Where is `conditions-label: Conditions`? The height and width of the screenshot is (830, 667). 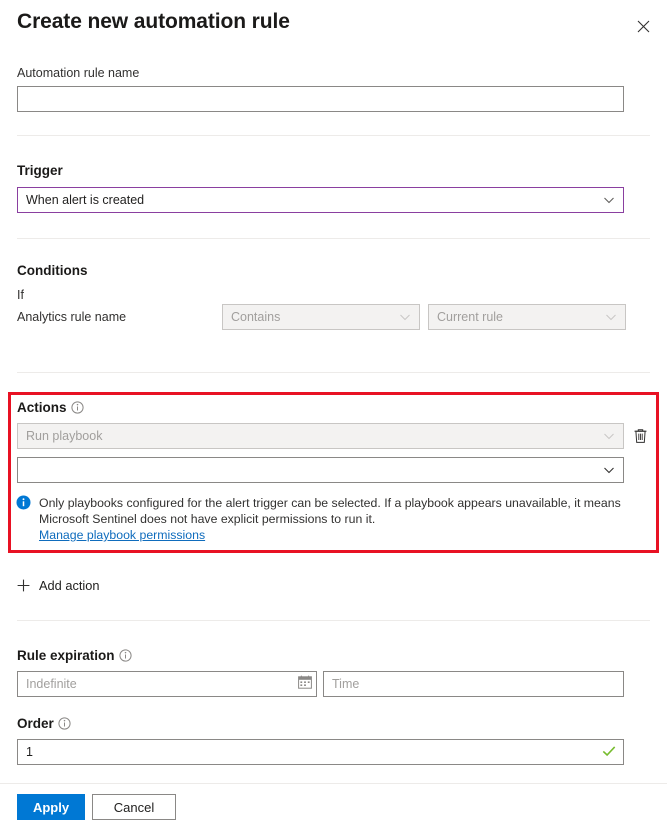 conditions-label: Conditions is located at coordinates (52, 270).